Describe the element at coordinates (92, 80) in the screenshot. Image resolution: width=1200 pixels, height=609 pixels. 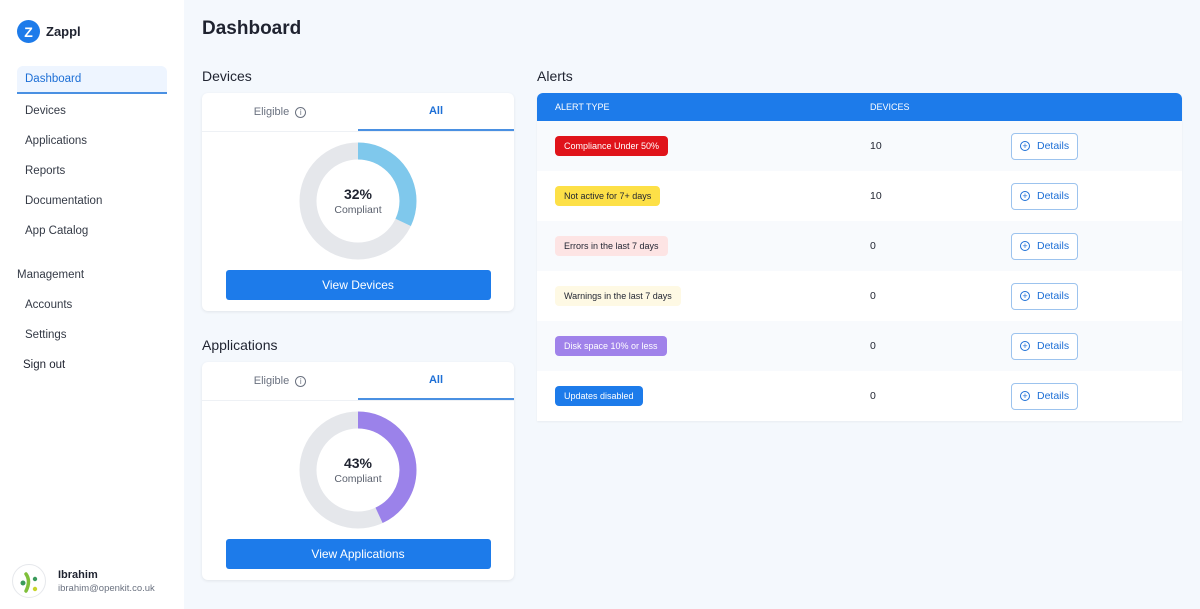
I see `sidebar-item-dashboard: Dashboard` at that location.